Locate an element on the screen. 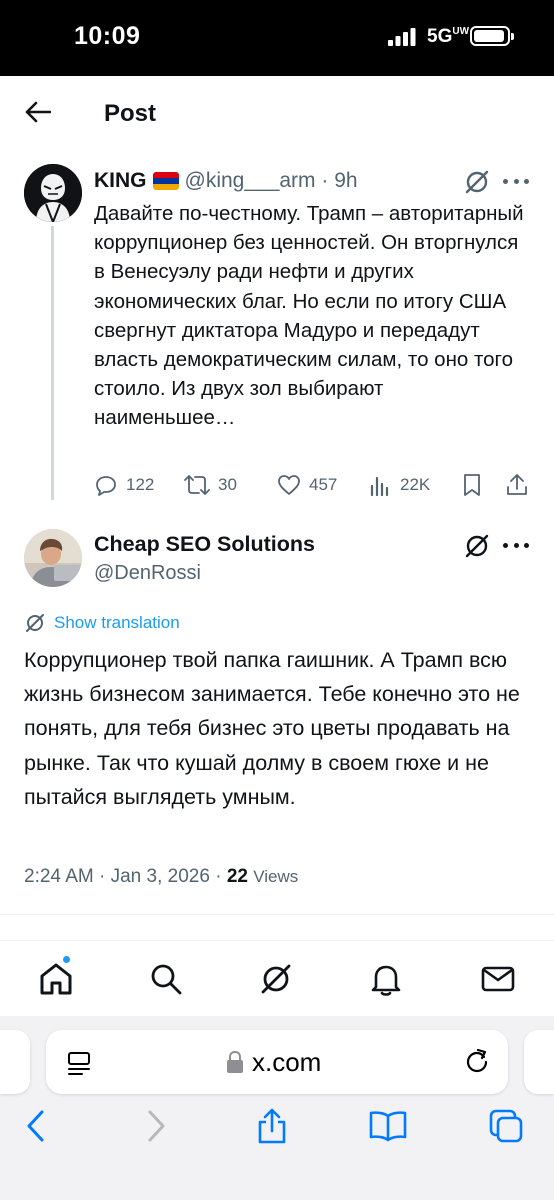 Image resolution: width=554 pixels, height=1200 pixels. repost-icon is located at coordinates (197, 485).